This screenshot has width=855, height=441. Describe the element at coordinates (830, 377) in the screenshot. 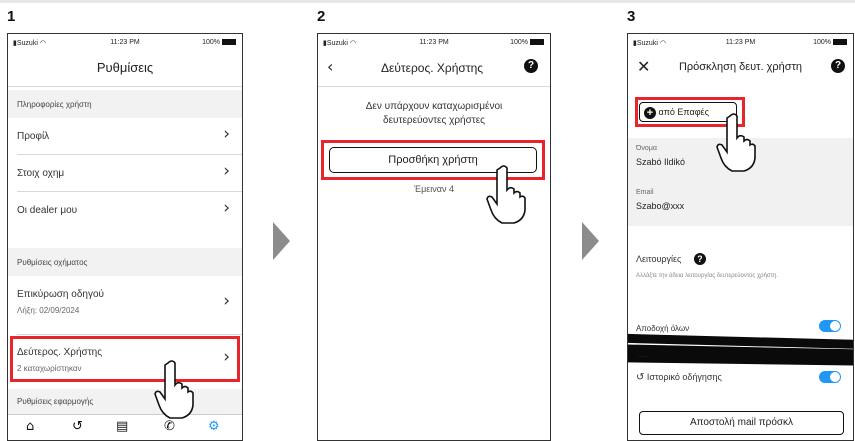

I see `drive-history-toggle` at that location.